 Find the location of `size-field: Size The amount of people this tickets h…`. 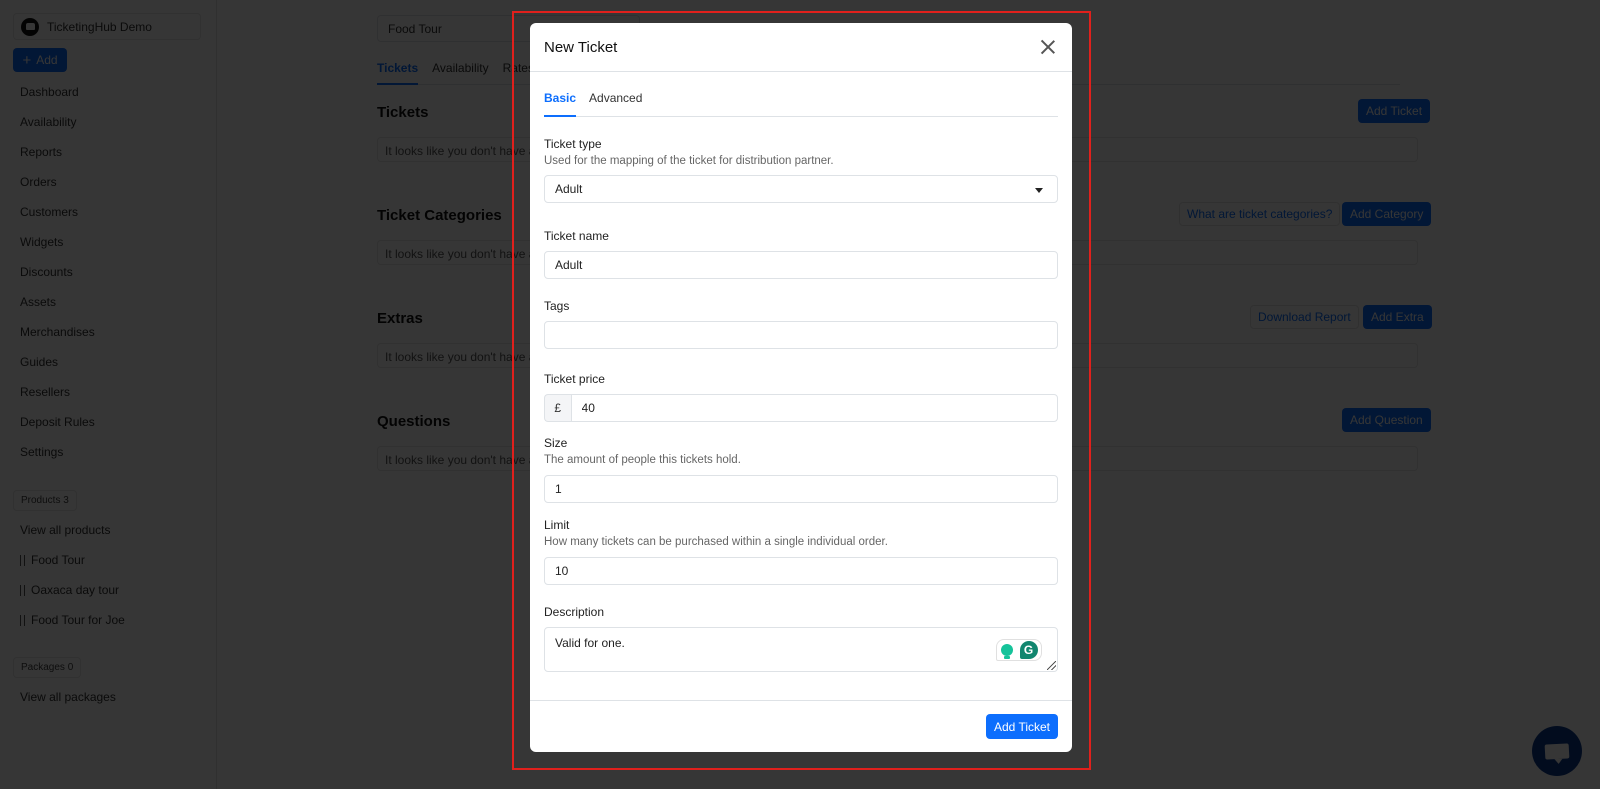

size-field: Size The amount of people this tickets h… is located at coordinates (801, 469).